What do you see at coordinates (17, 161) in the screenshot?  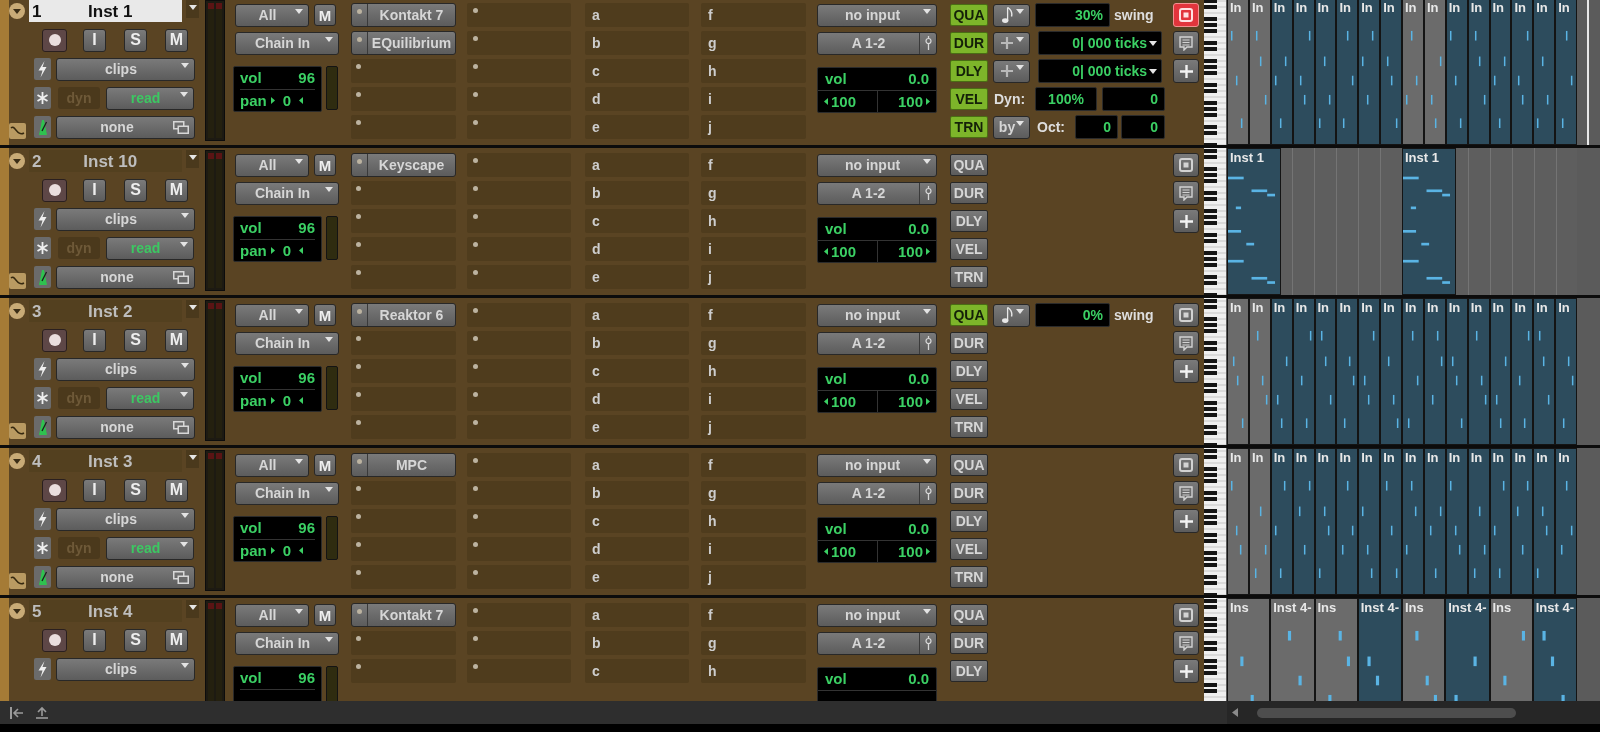 I see `collapse-toggle-icon` at bounding box center [17, 161].